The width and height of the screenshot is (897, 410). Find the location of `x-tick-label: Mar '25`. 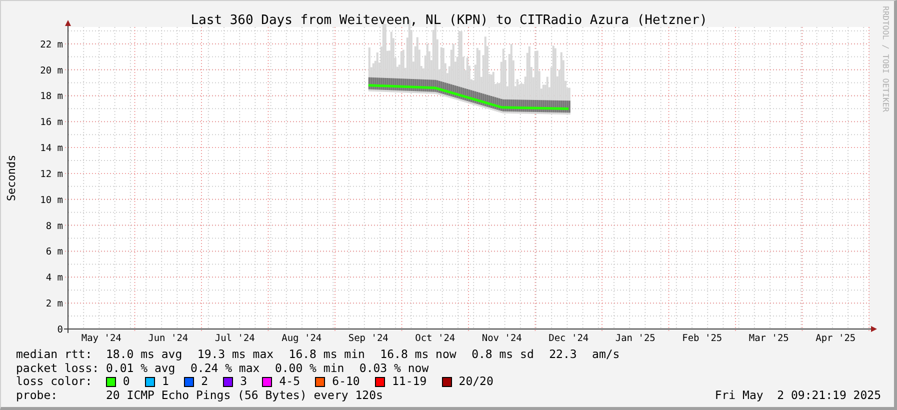

x-tick-label: Mar '25 is located at coordinates (768, 339).